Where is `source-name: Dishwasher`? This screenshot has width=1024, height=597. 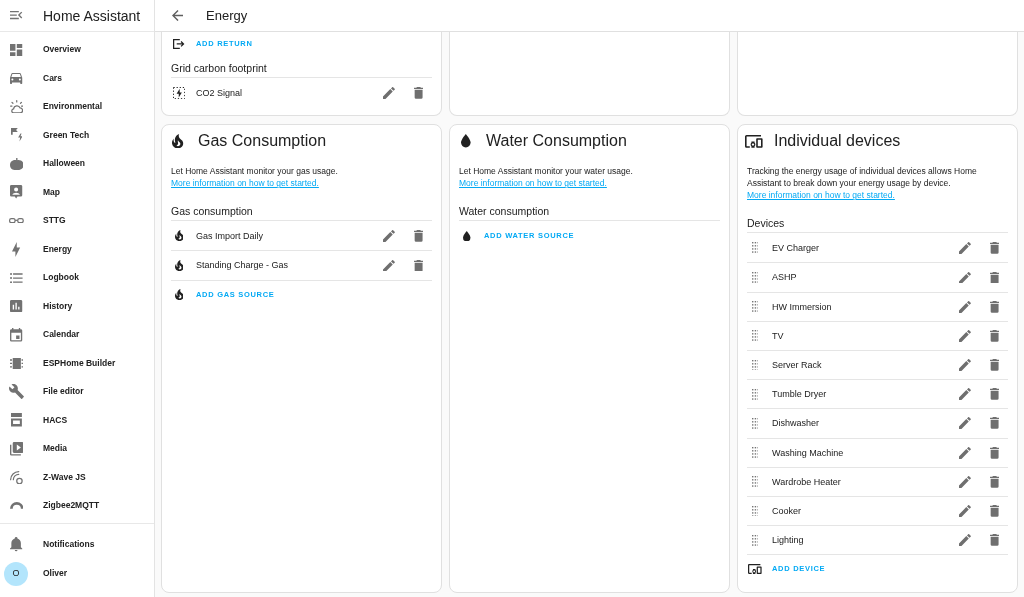 source-name: Dishwasher is located at coordinates (796, 423).